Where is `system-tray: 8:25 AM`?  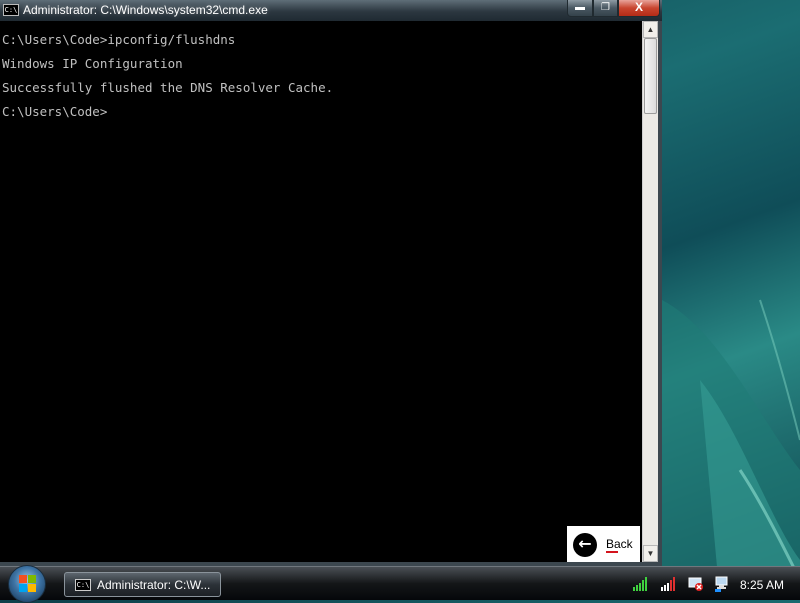
system-tray: 8:25 AM is located at coordinates (711, 584).